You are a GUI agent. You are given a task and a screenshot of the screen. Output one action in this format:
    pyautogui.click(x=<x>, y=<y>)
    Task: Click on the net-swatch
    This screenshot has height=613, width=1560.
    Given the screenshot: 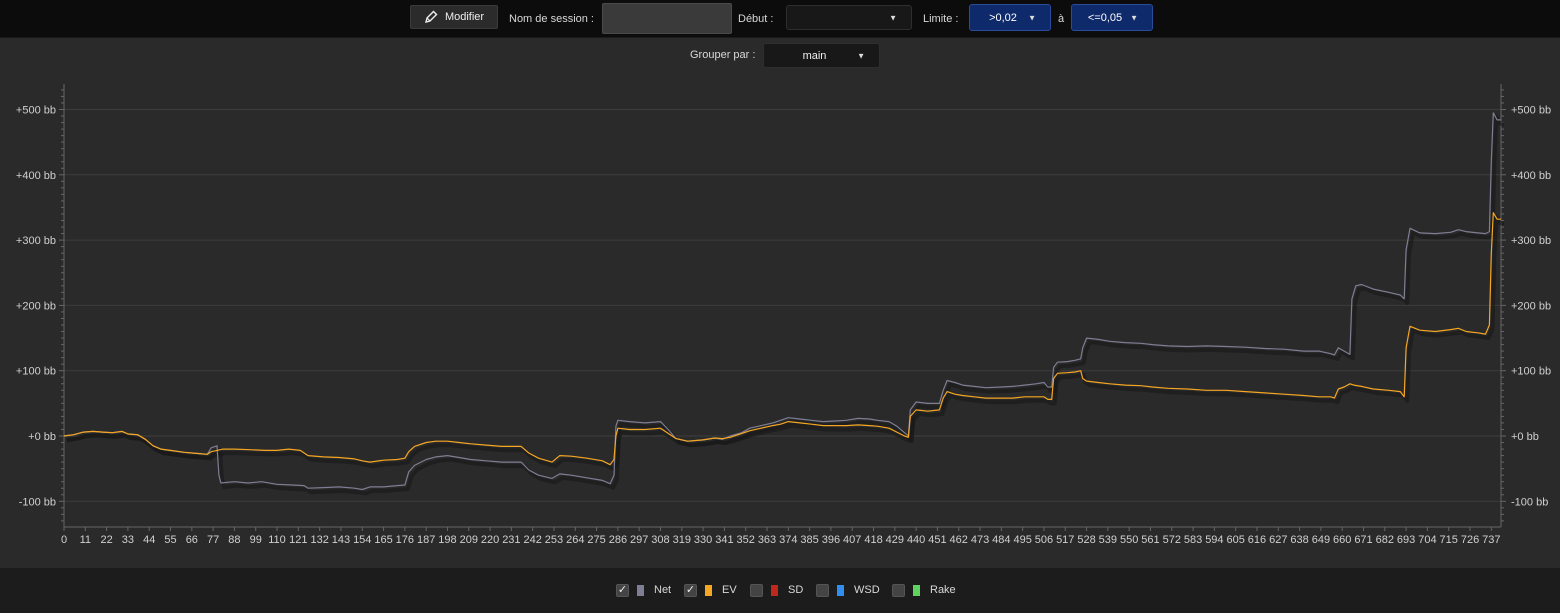 What is the action you would take?
    pyautogui.click(x=640, y=590)
    